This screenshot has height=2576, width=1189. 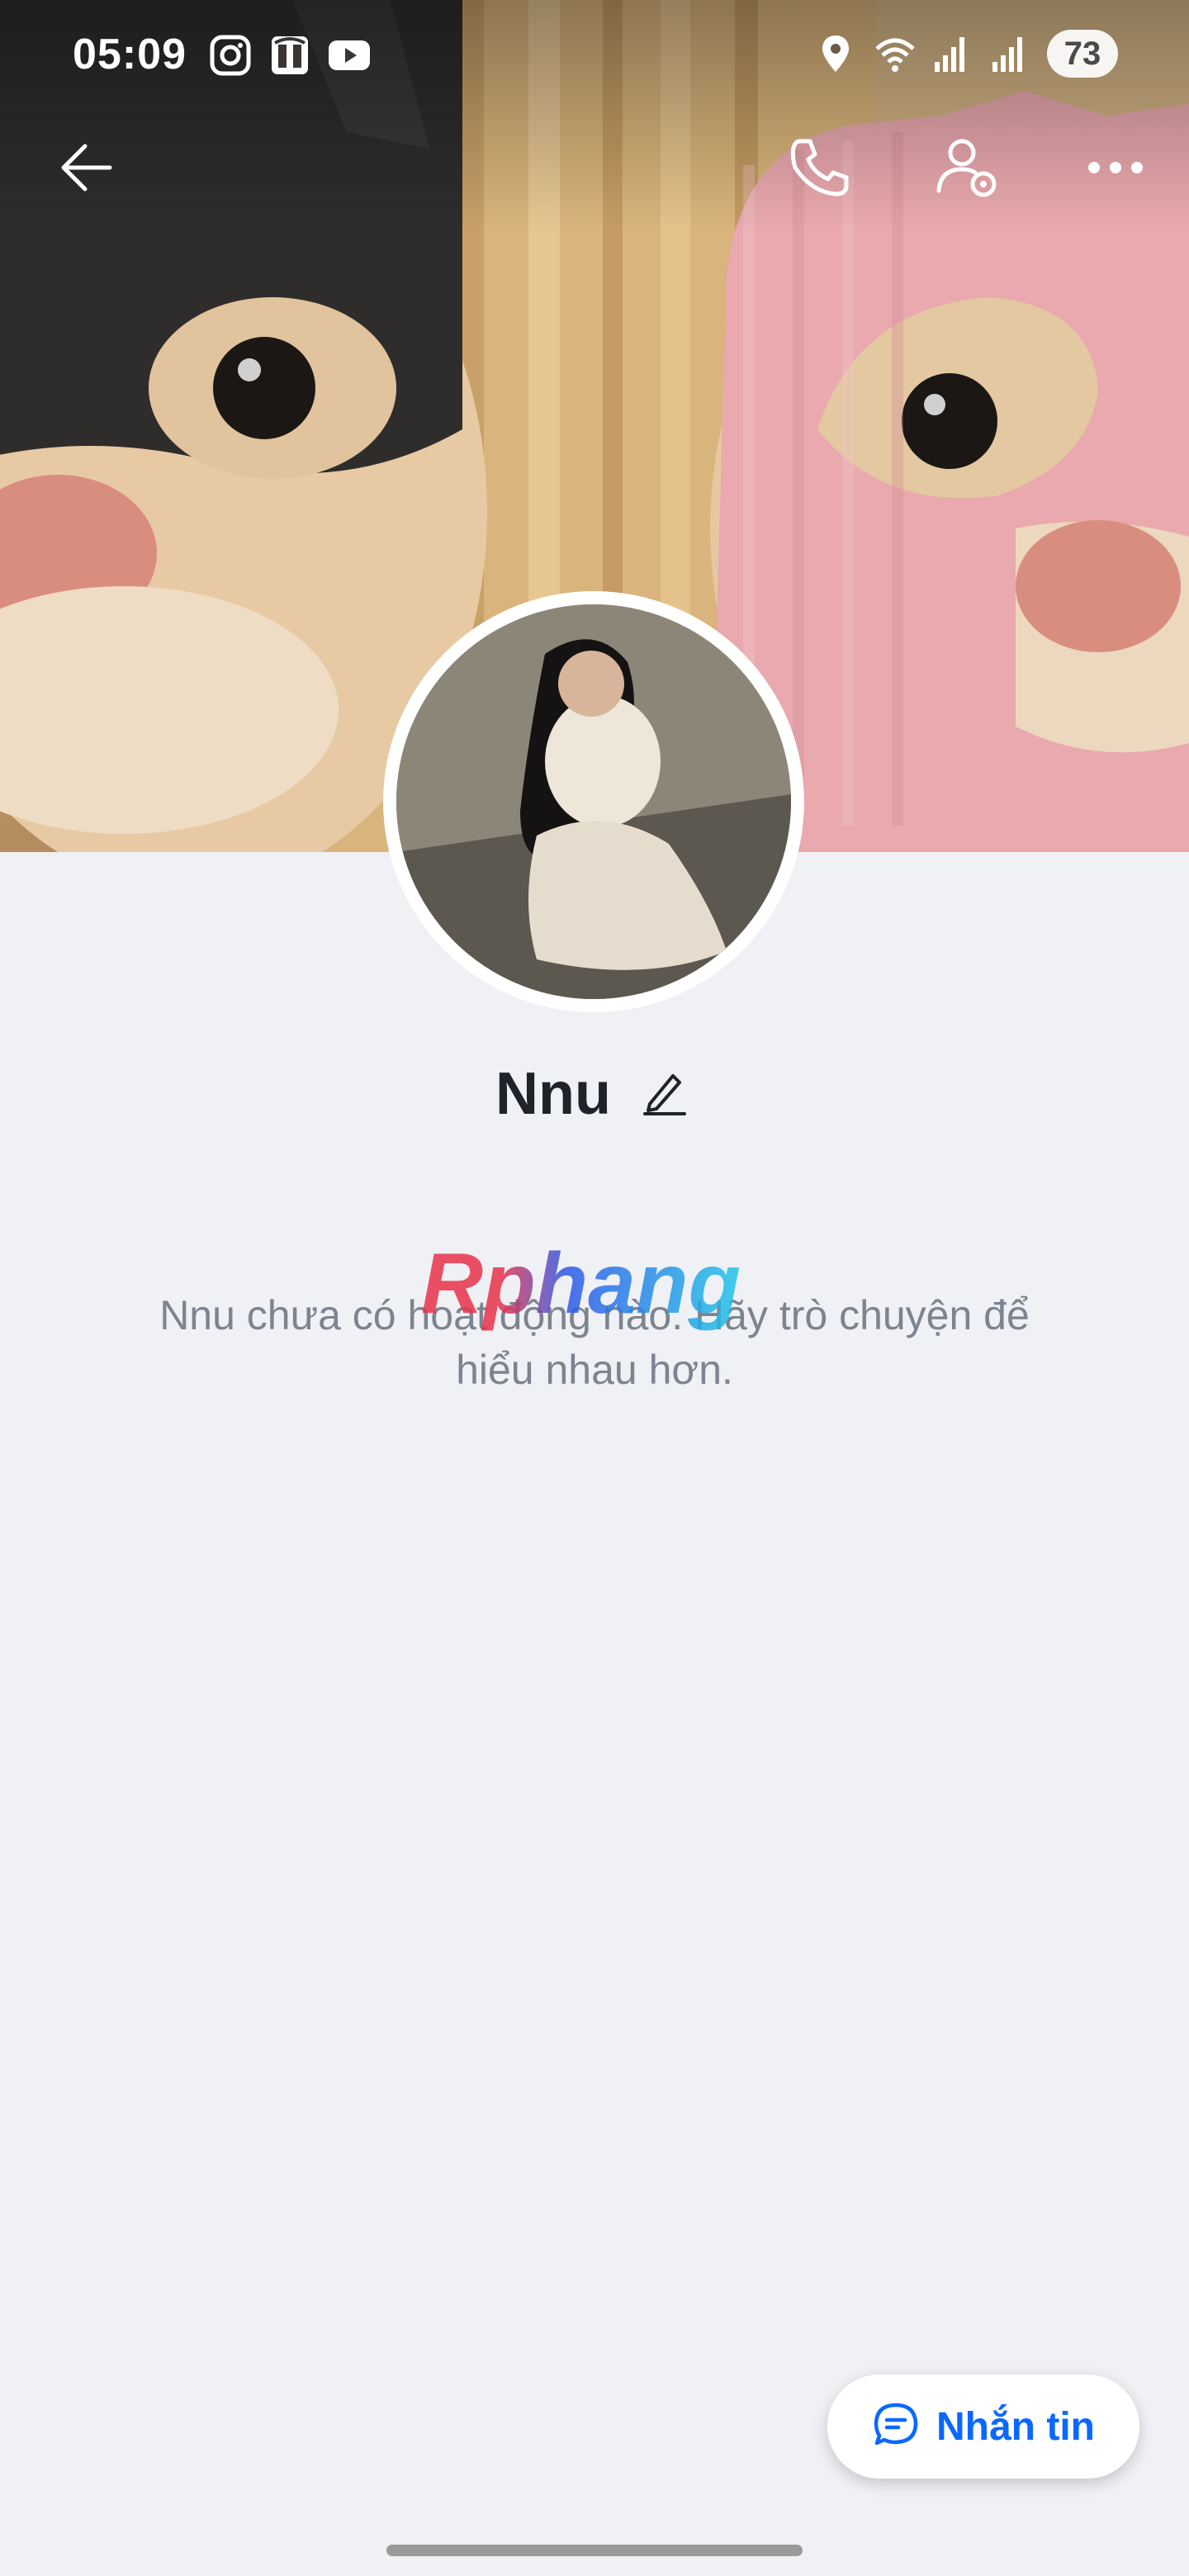 I want to click on wifi-icon, so click(x=894, y=53).